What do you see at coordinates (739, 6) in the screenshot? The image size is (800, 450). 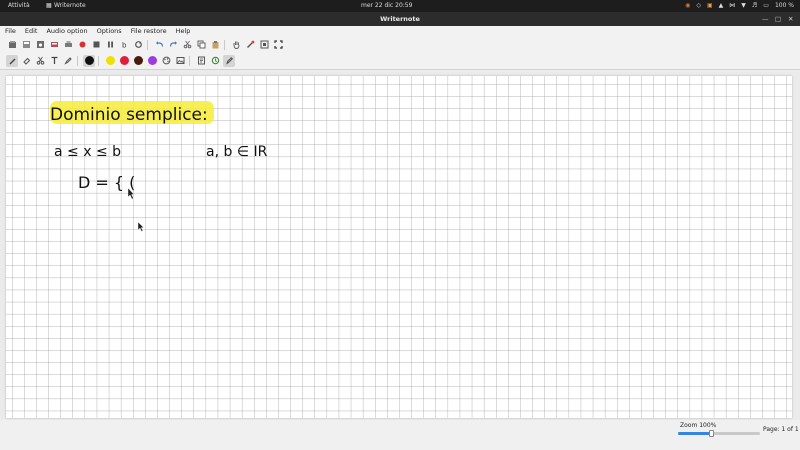 I see `system-tray: ◉ ◇ ▣ ▲ ⋈ ▼ ♬ ▭ 100 %` at bounding box center [739, 6].